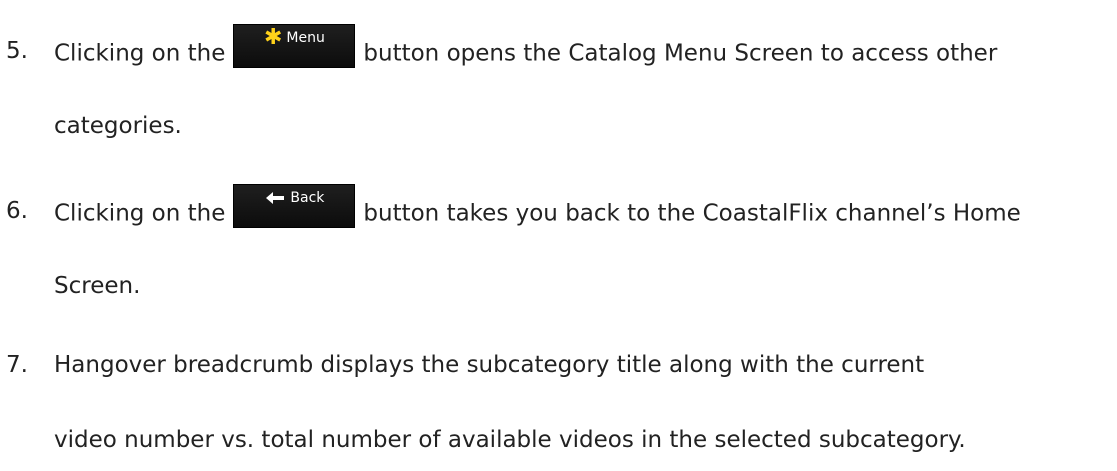 Image resolution: width=1117 pixels, height=471 pixels. What do you see at coordinates (305, 38) in the screenshot?
I see `menu-button-label: Menu` at bounding box center [305, 38].